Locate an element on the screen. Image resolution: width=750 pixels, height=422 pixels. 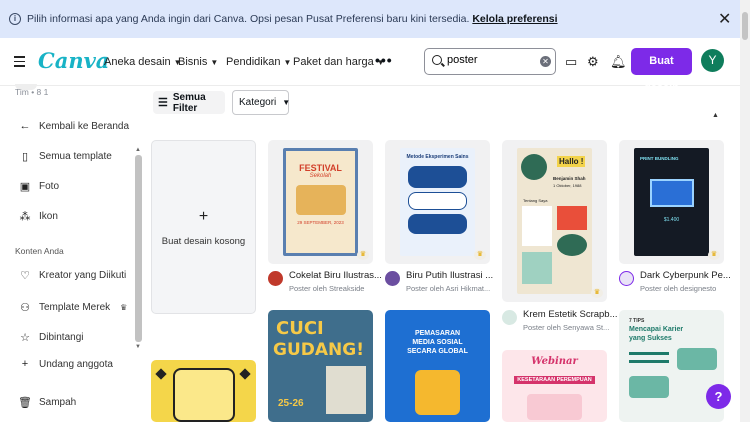
all-filters-label: Semua Filter is located at coordinates (189, 102).